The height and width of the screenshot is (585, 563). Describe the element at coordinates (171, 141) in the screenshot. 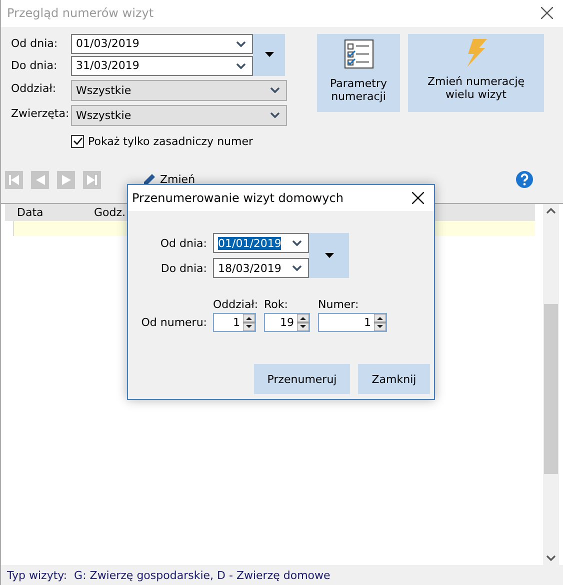

I see `checkbox-label: Pokaż tylko zasadniczy numer` at that location.